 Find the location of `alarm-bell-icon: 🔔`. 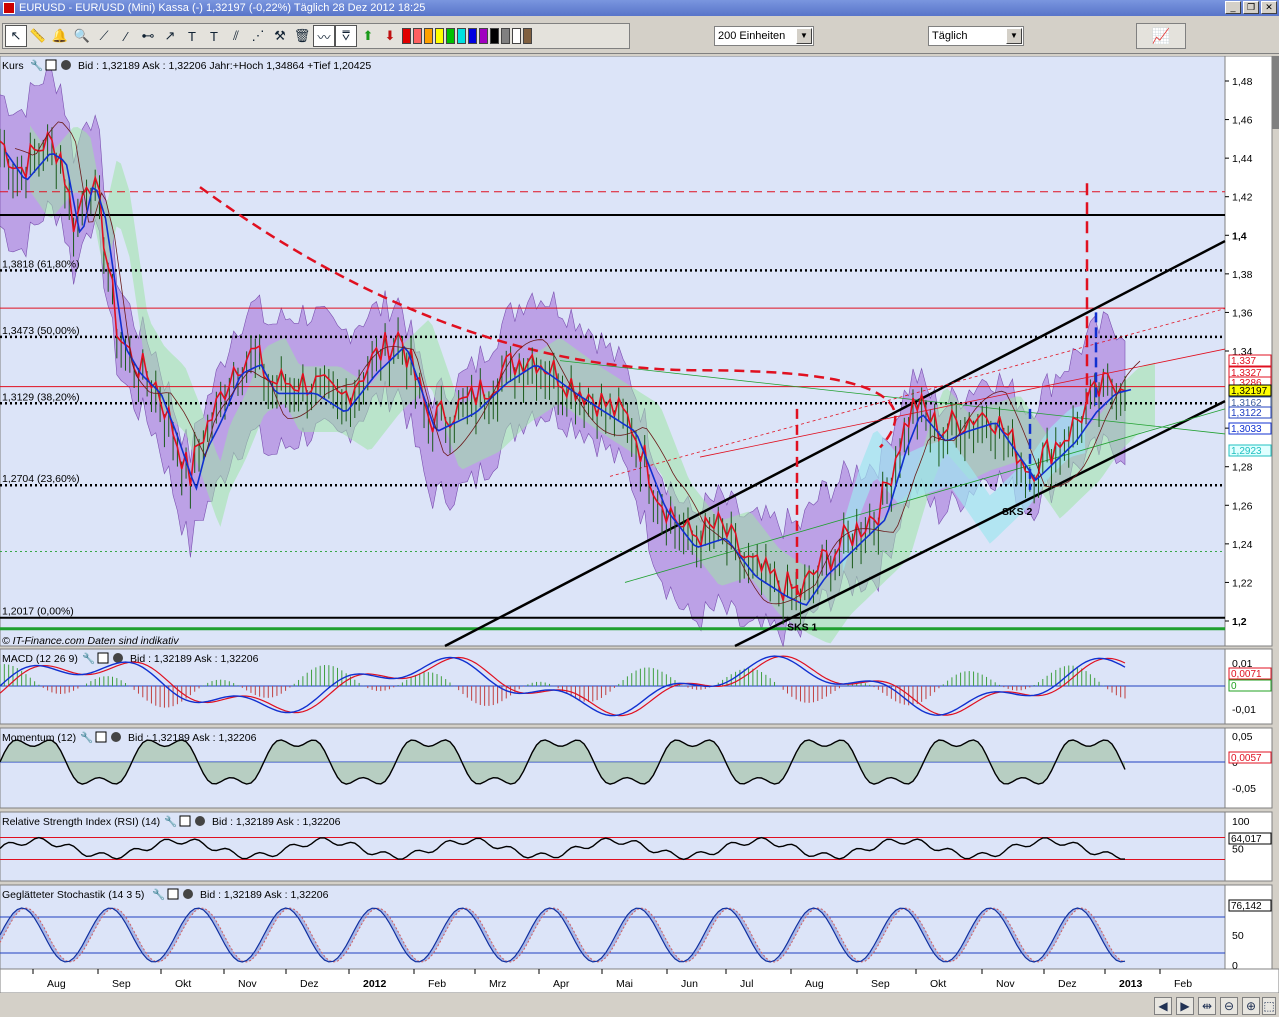

alarm-bell-icon: 🔔 is located at coordinates (60, 36).